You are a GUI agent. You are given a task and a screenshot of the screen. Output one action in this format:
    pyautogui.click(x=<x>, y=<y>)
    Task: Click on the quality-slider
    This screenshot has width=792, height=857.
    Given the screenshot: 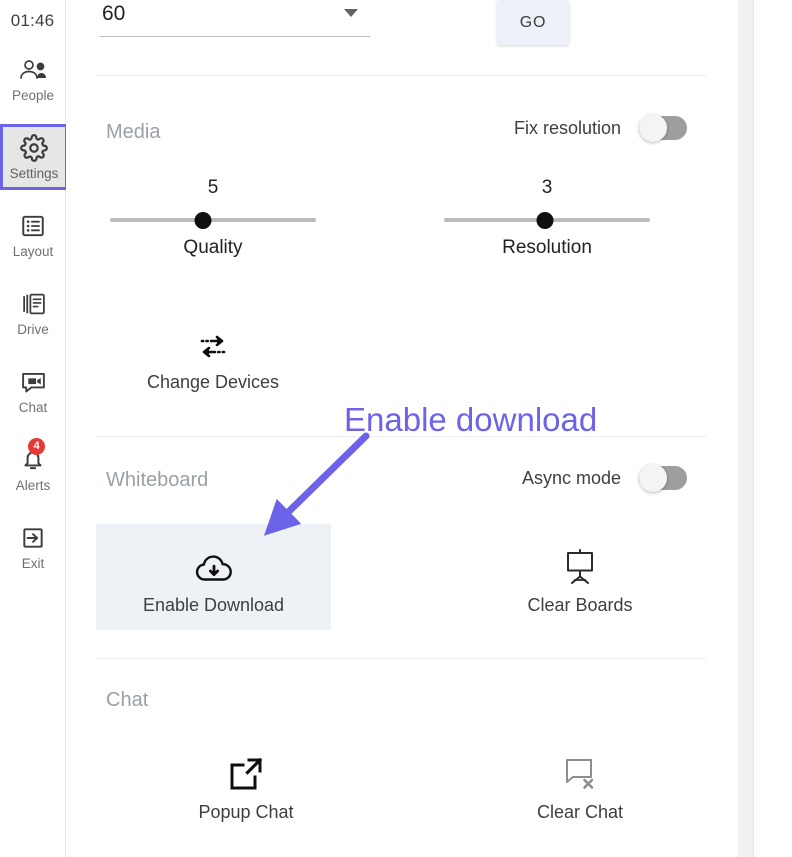 What is the action you would take?
    pyautogui.click(x=213, y=220)
    